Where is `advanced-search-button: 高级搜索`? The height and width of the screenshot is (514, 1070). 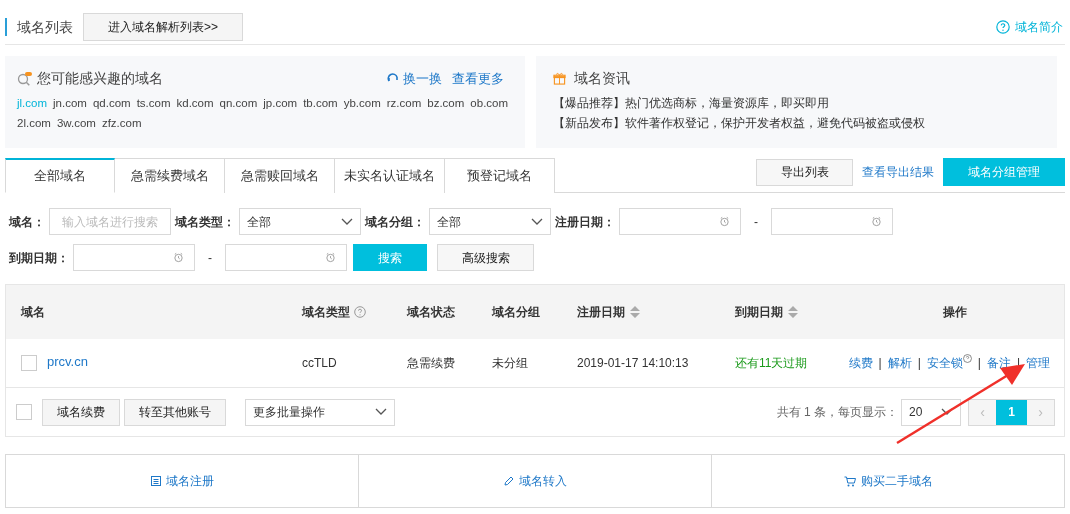
advanced-search-button: 高级搜索 is located at coordinates (485, 257).